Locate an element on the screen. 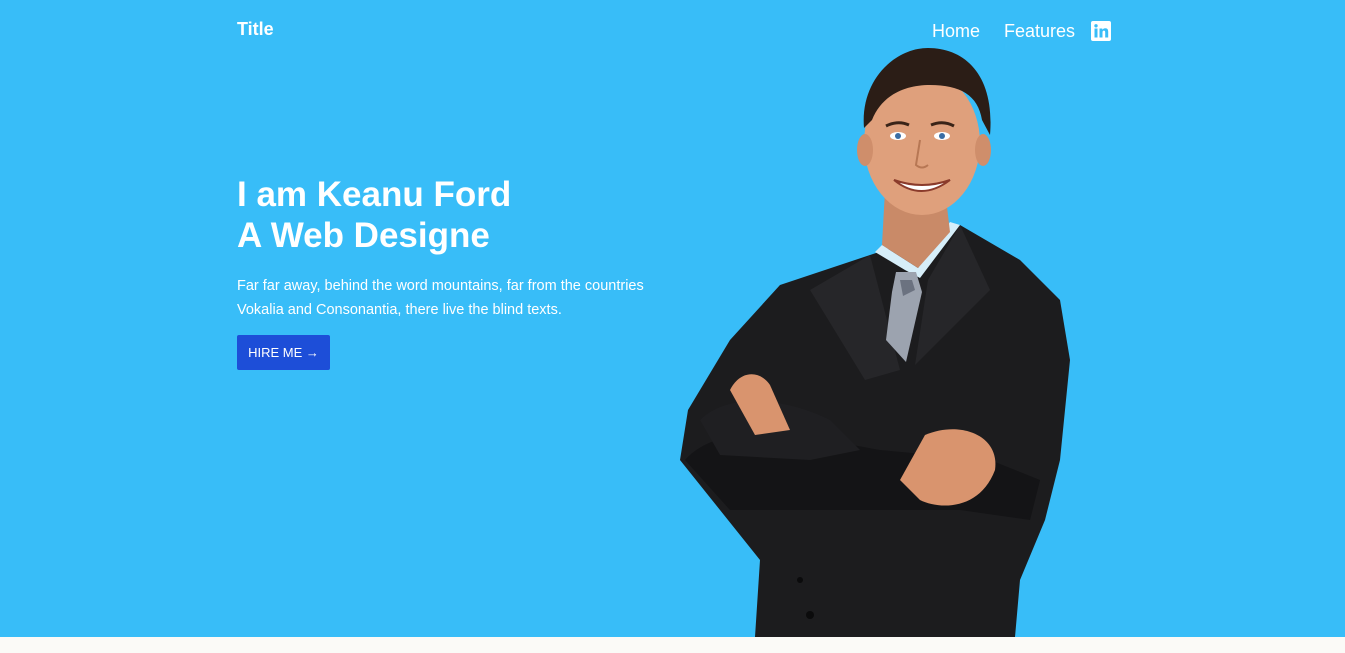  page-footer-strip is located at coordinates (672, 645).